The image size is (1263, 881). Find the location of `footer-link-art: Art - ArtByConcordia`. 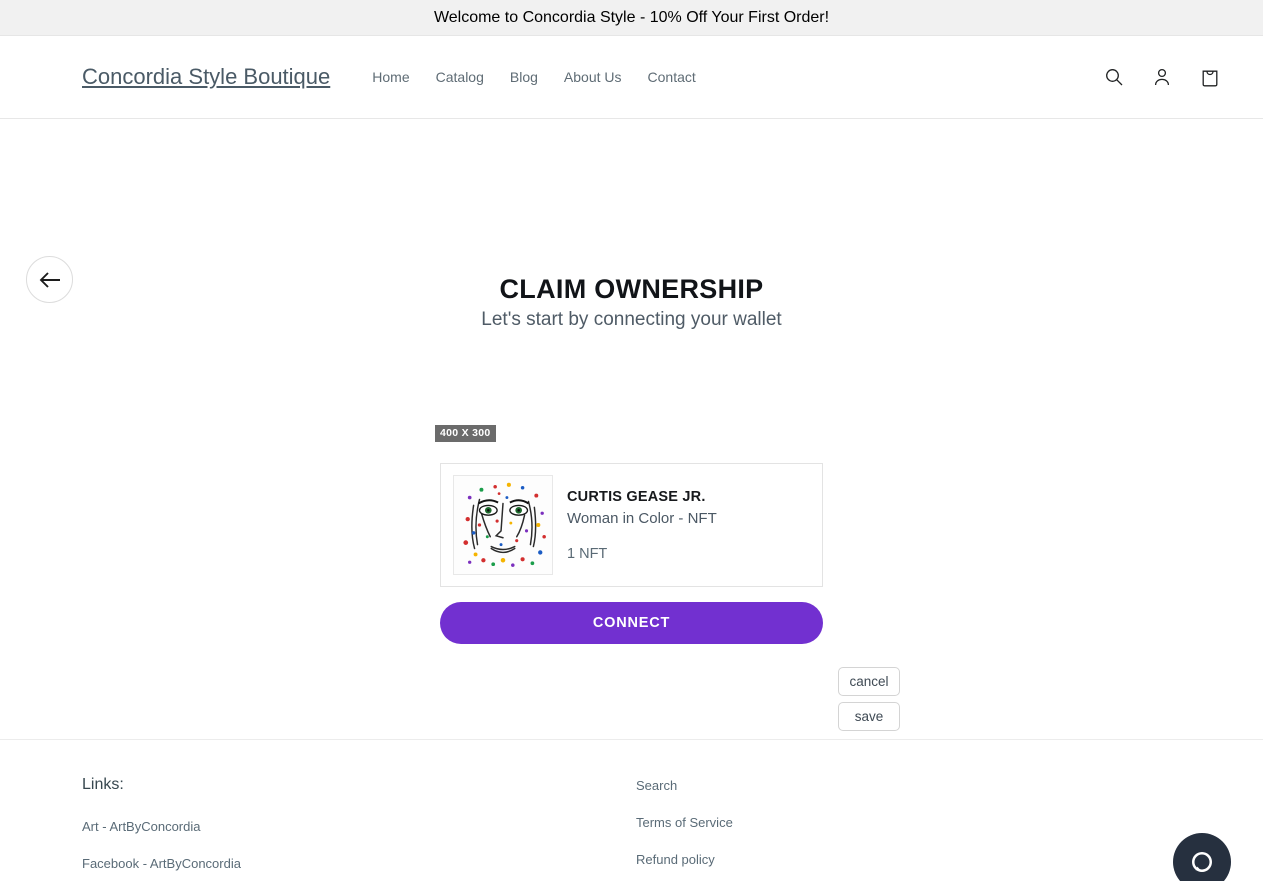

footer-link-art: Art - ArtByConcordia is located at coordinates (359, 826).